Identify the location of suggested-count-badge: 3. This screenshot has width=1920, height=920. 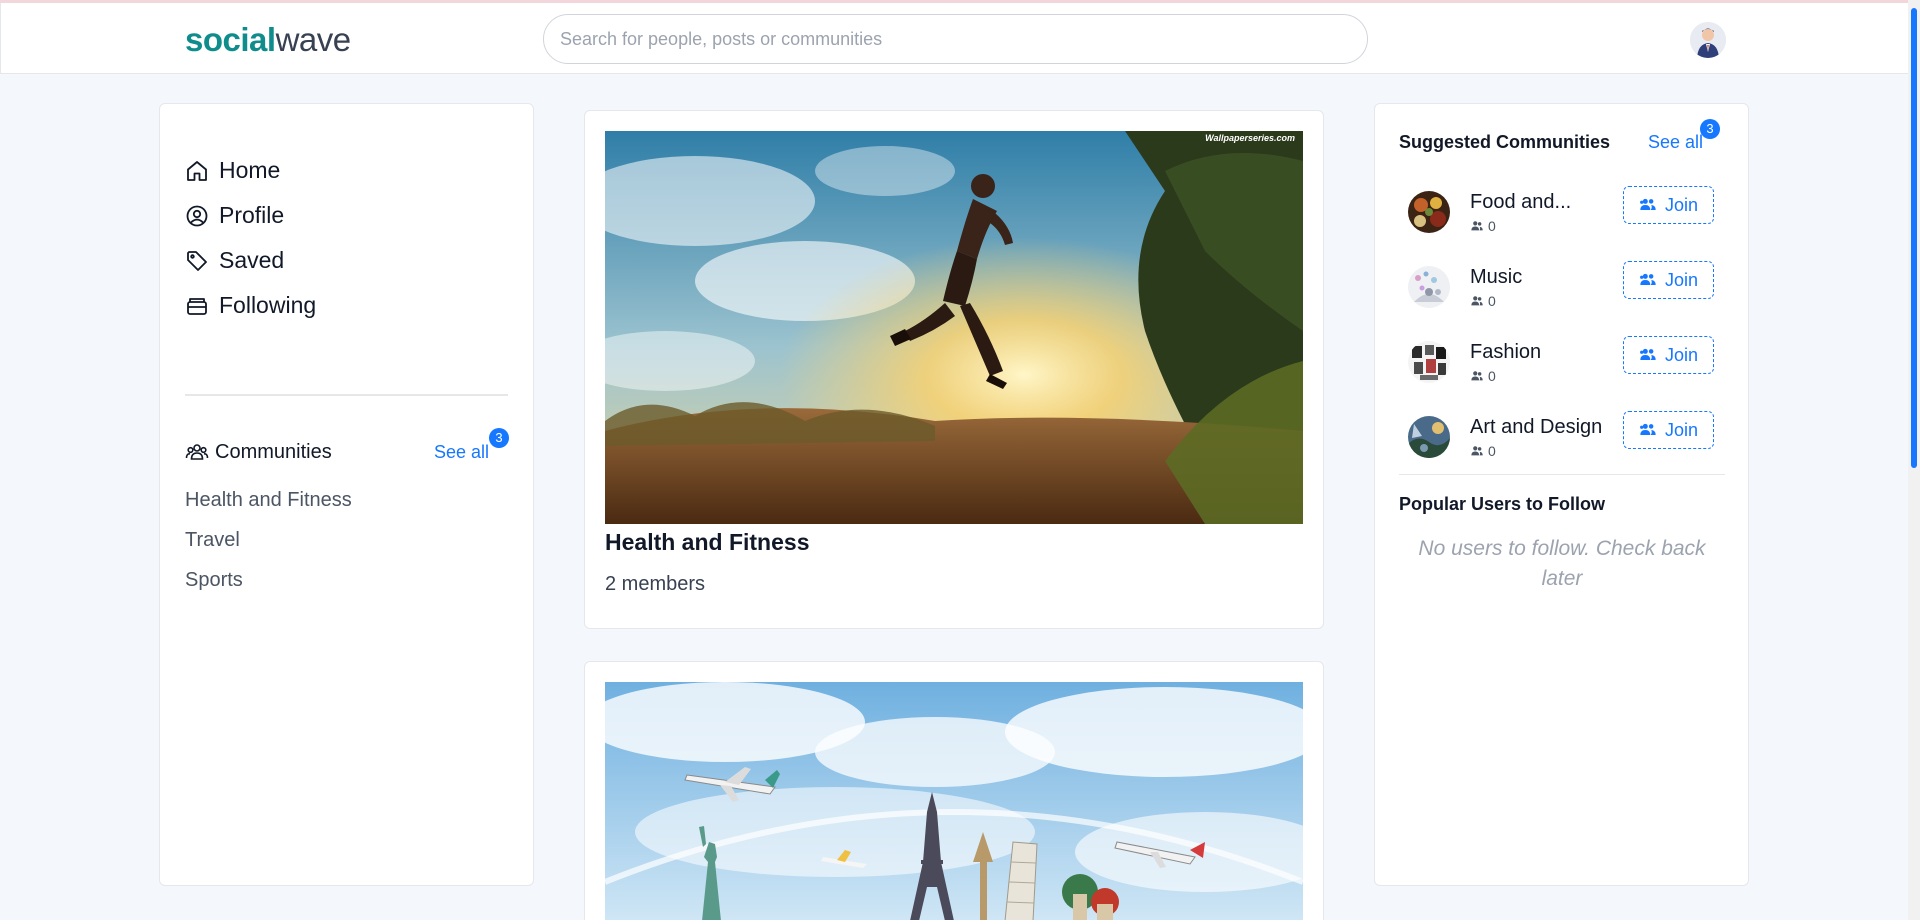
(1710, 129).